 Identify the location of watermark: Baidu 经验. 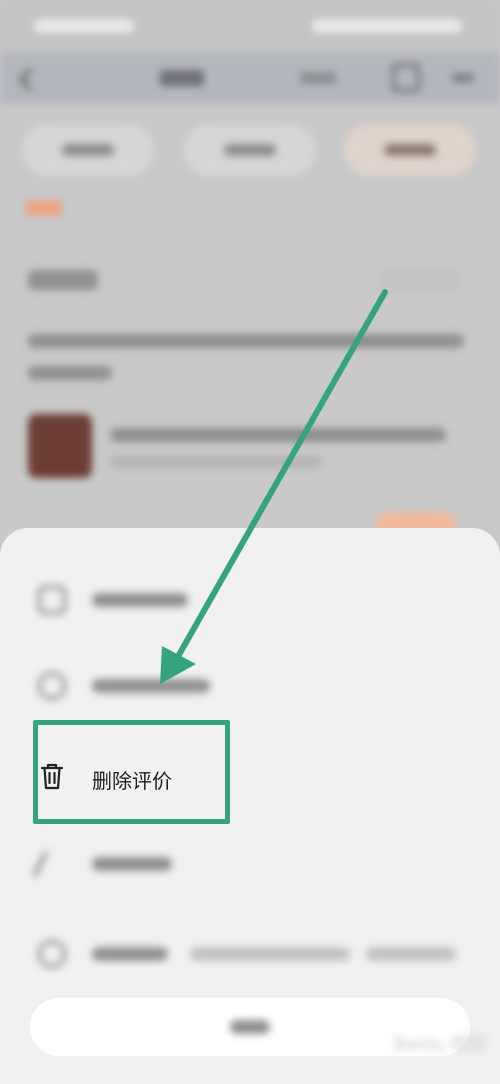
(440, 1044).